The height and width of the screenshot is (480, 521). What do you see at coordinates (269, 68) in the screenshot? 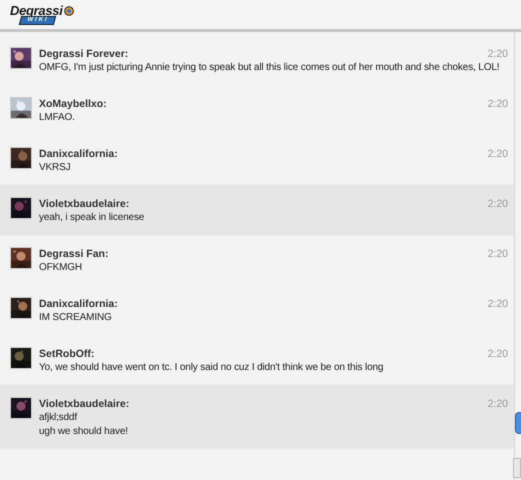
I see `message-text: OMFG, I'm just picturing Annie trying to speak but all this lice comes out of her mouth and she chokes, LOL!` at bounding box center [269, 68].